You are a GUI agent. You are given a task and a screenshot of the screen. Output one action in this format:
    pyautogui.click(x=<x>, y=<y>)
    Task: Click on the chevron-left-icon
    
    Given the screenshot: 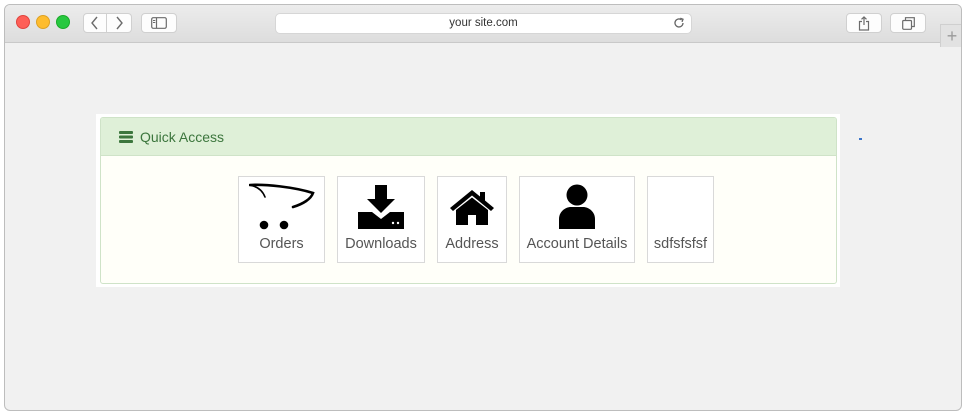 What is the action you would take?
    pyautogui.click(x=94, y=23)
    